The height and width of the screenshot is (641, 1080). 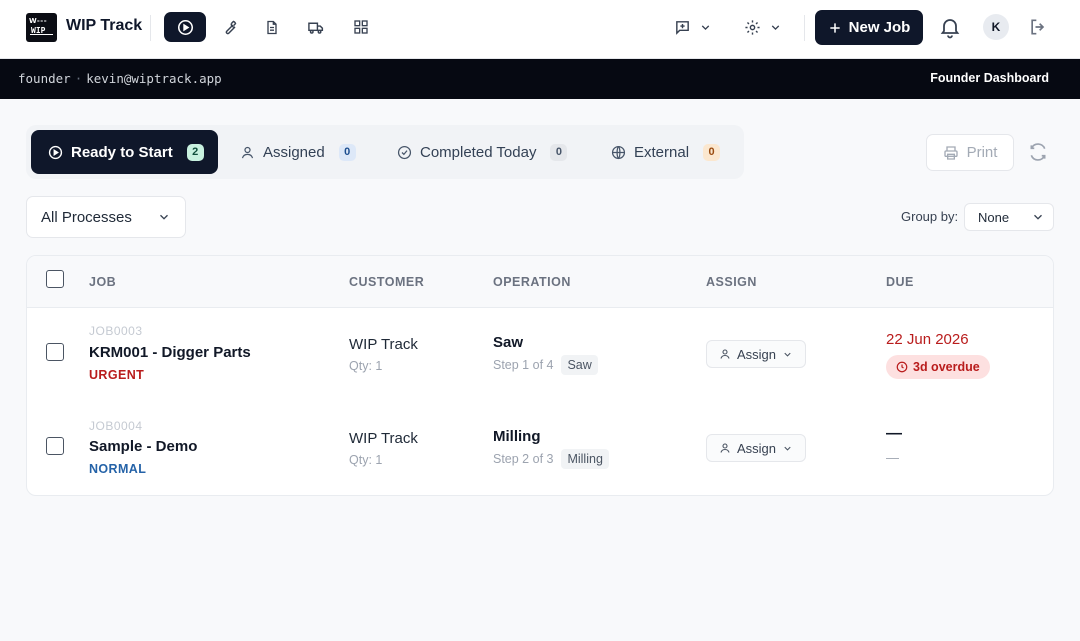 What do you see at coordinates (892, 457) in the screenshot?
I see `due-status: —` at bounding box center [892, 457].